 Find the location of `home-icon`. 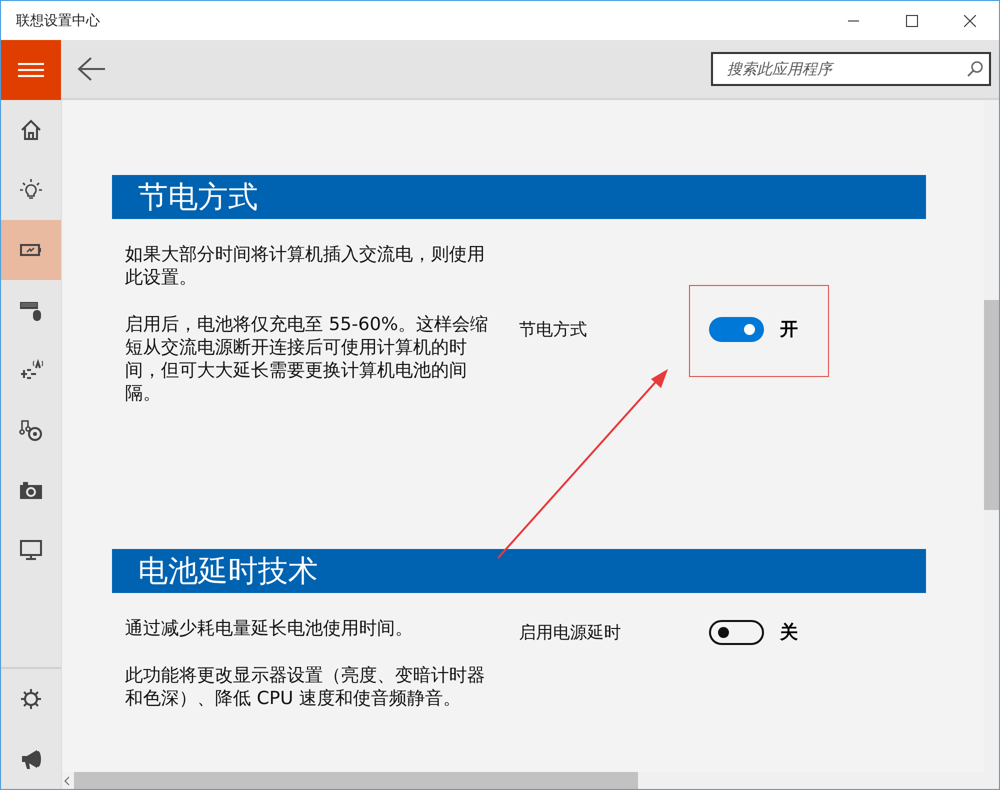

home-icon is located at coordinates (31, 130).